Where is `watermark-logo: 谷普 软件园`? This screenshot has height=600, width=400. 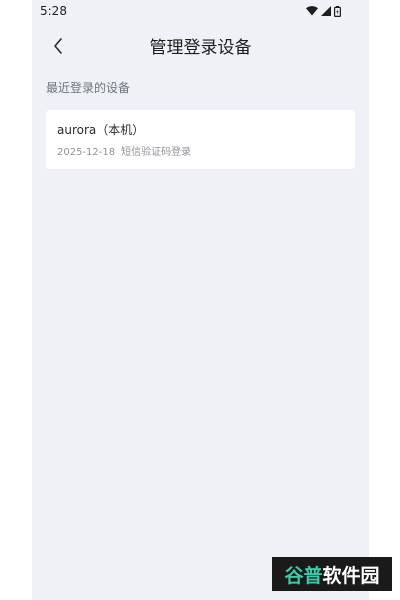 watermark-logo: 谷普 软件园 is located at coordinates (332, 574).